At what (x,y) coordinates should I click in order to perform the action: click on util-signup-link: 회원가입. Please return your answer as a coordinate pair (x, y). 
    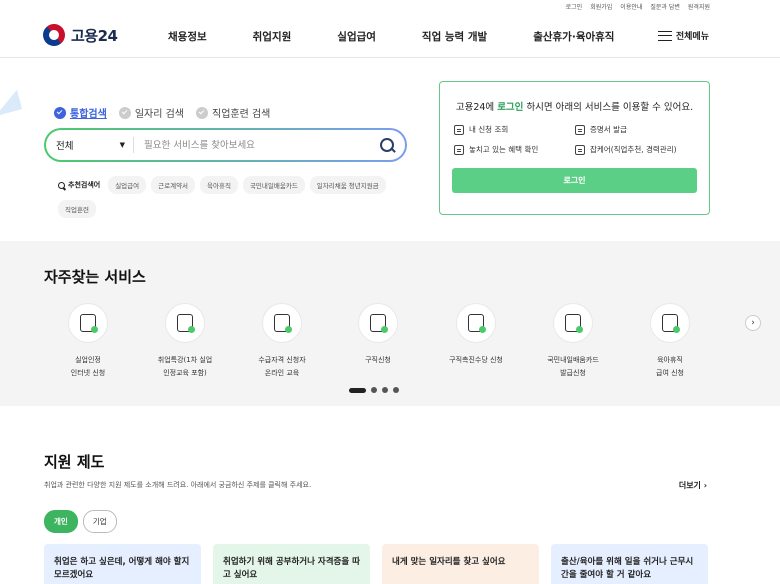
    Looking at the image, I should click on (601, 6).